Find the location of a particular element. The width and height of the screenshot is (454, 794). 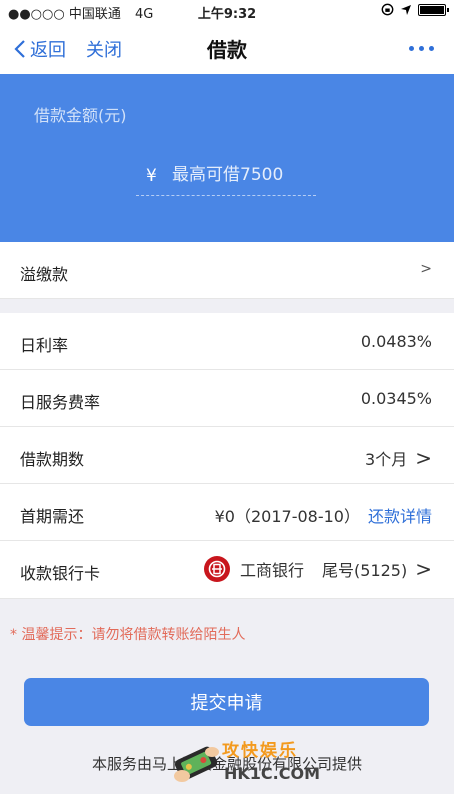

first-repay-value: ¥0（2017-08-10） is located at coordinates (287, 516).